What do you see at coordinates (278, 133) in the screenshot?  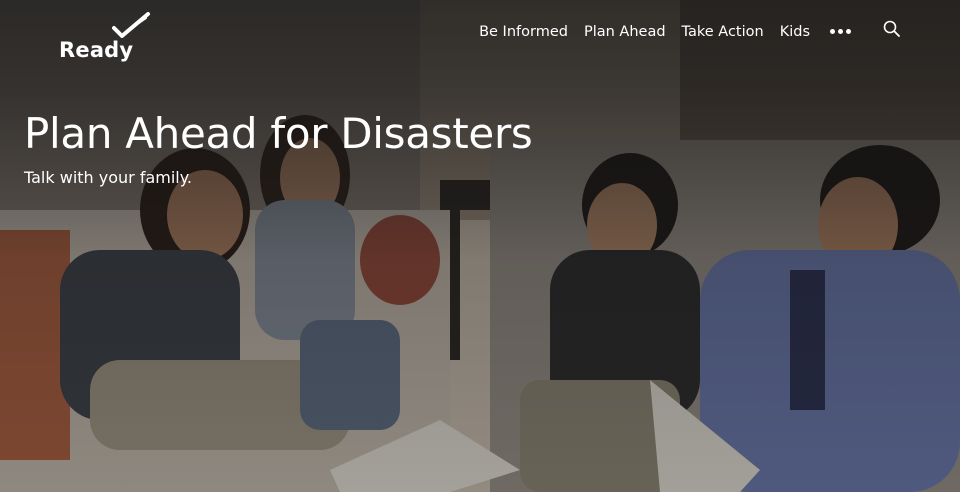 I see `page-title: Plan Ahead for Disasters` at bounding box center [278, 133].